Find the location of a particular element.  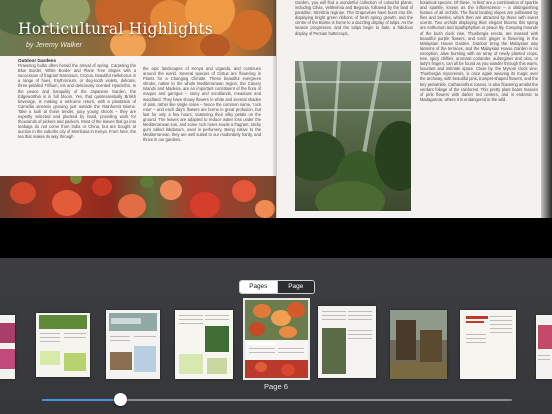

page-thumbnail-7b is located at coordinates (418, 344).